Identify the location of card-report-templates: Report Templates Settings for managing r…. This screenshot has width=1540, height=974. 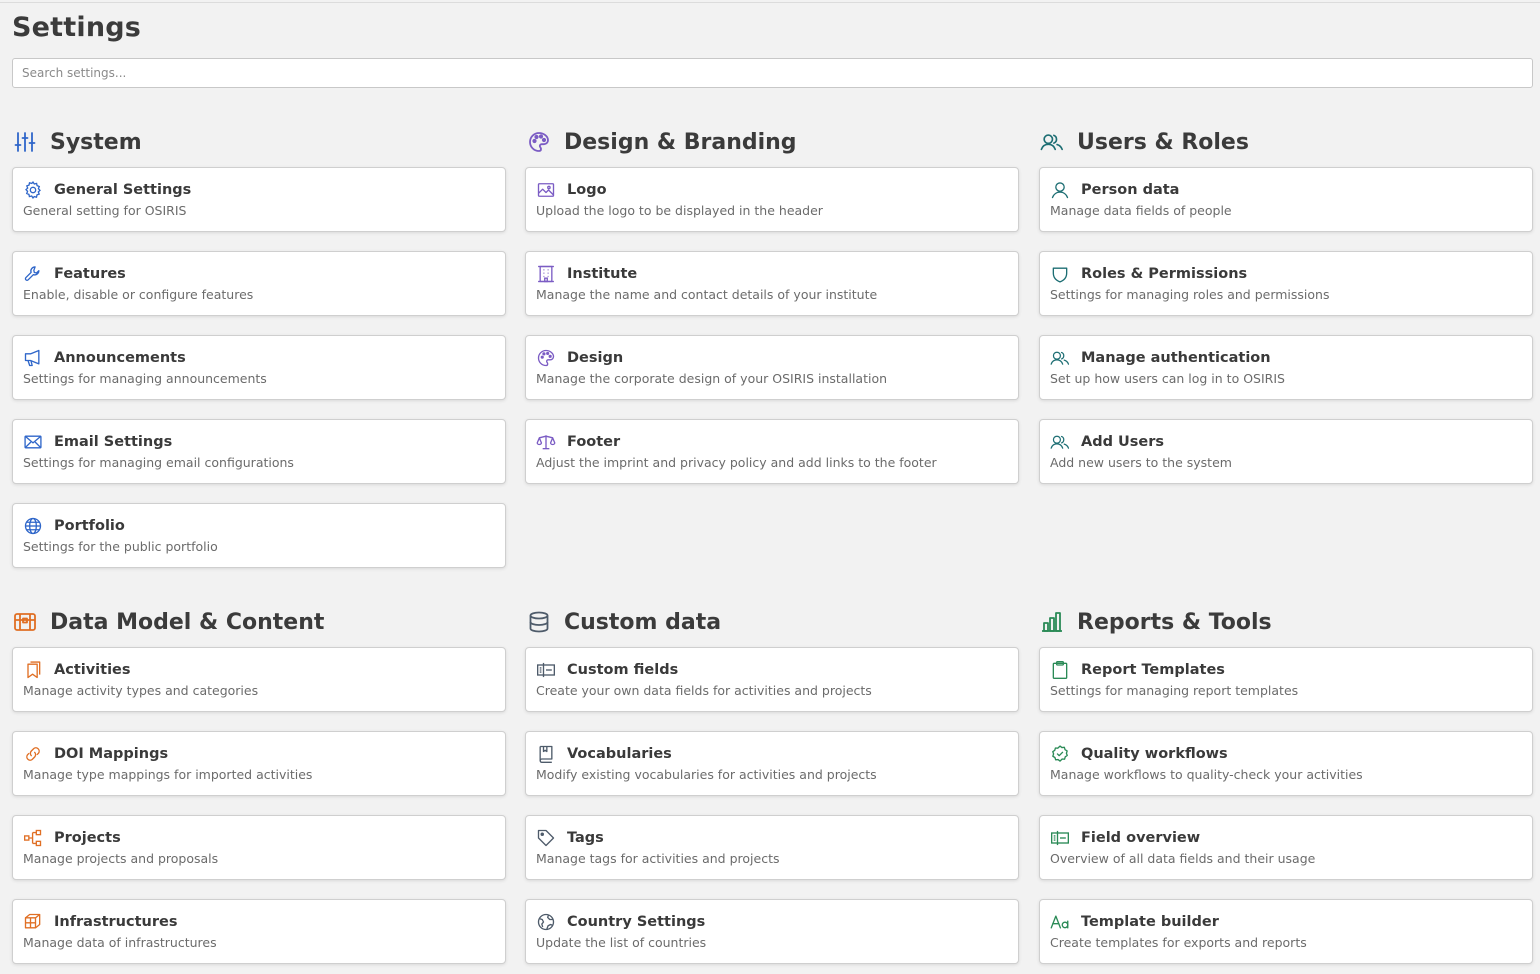
(1286, 679).